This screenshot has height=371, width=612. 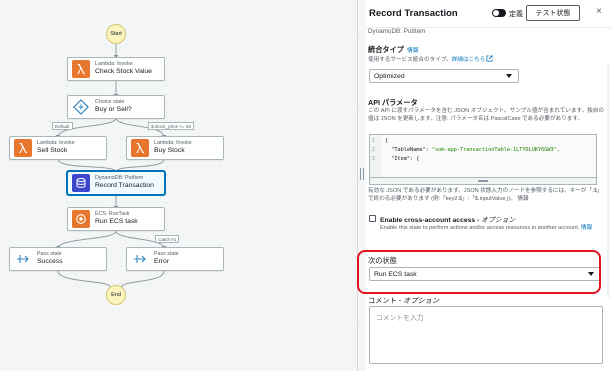 I want to click on cross-account-label: Enable cross-account access - オプション, so click(x=447, y=219).